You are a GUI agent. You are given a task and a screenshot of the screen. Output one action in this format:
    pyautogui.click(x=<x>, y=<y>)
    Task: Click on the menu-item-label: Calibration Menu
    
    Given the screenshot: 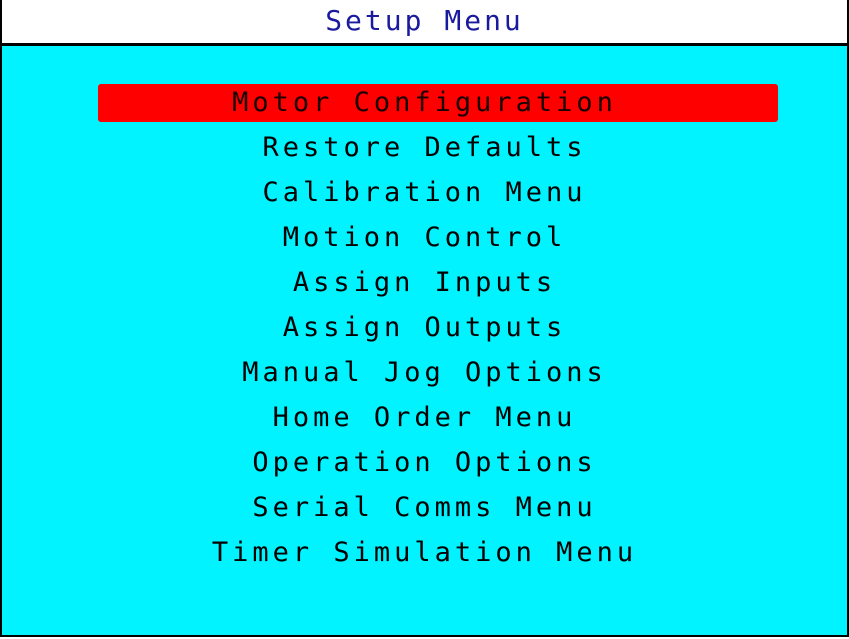 What is the action you would take?
    pyautogui.click(x=424, y=192)
    